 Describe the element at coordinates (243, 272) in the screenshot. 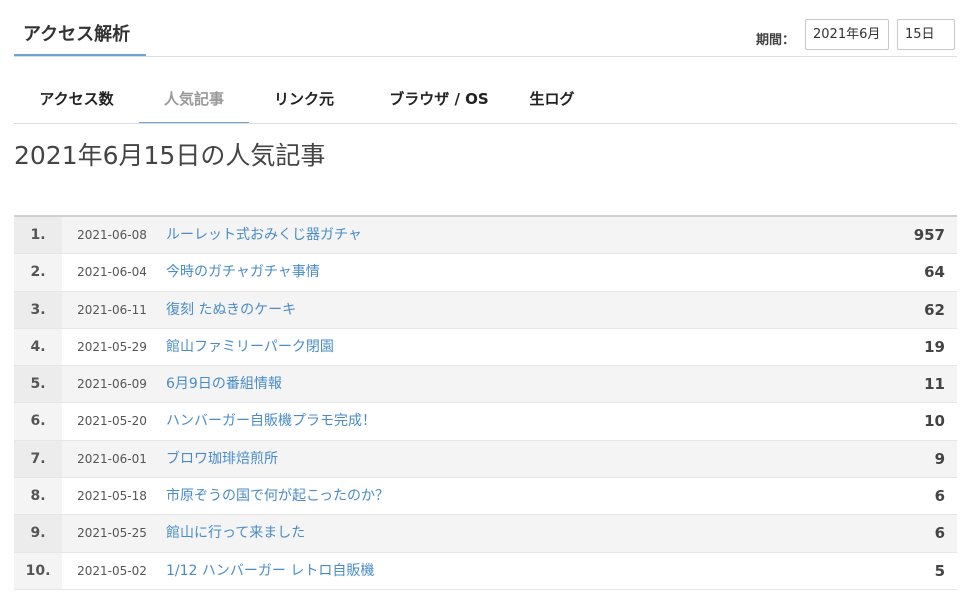

I see `article-link: 今時のガチャガチャ事情` at that location.